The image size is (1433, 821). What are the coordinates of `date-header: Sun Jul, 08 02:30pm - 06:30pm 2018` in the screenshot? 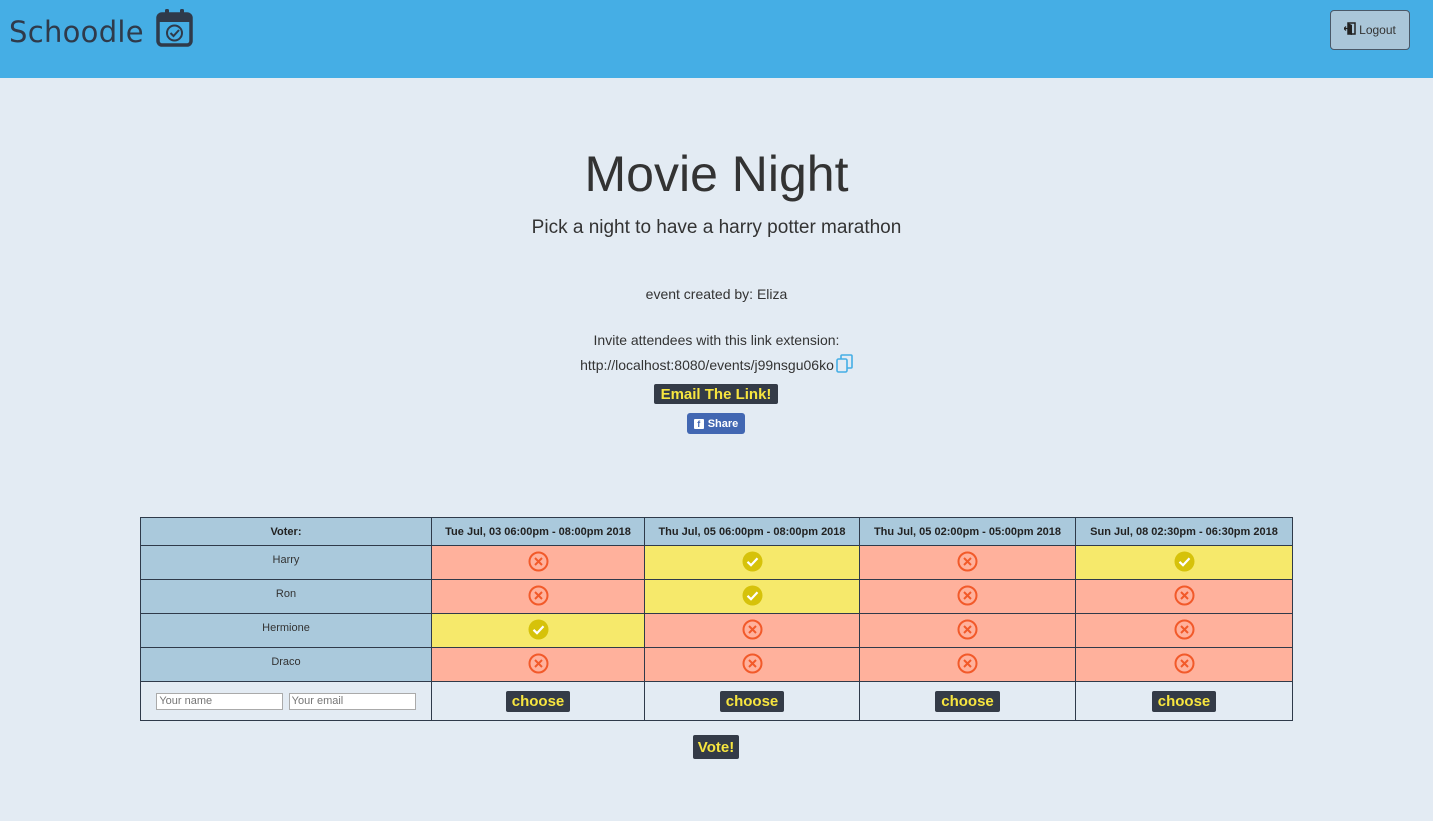 It's located at (1184, 531).